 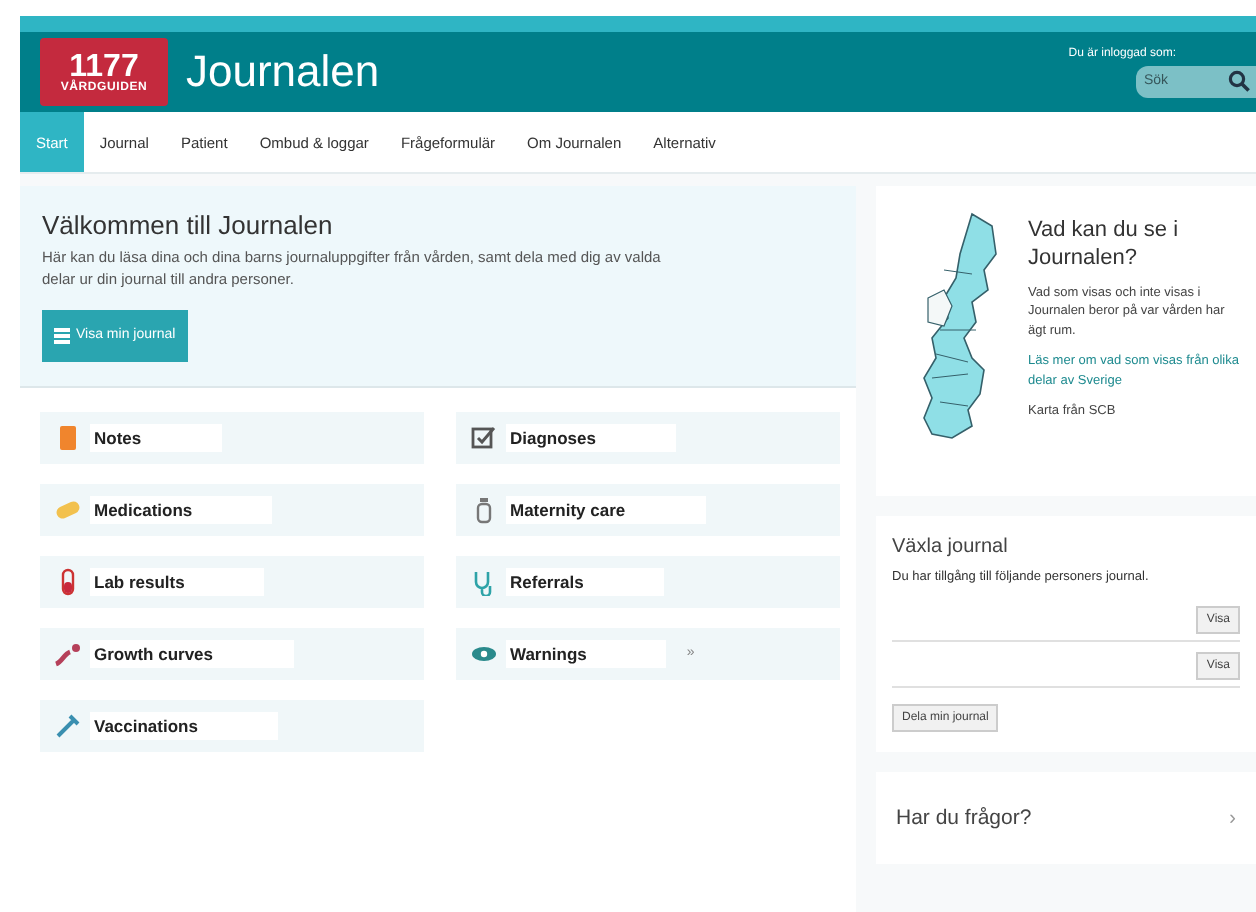 I want to click on notebook-icon, so click(x=68, y=437).